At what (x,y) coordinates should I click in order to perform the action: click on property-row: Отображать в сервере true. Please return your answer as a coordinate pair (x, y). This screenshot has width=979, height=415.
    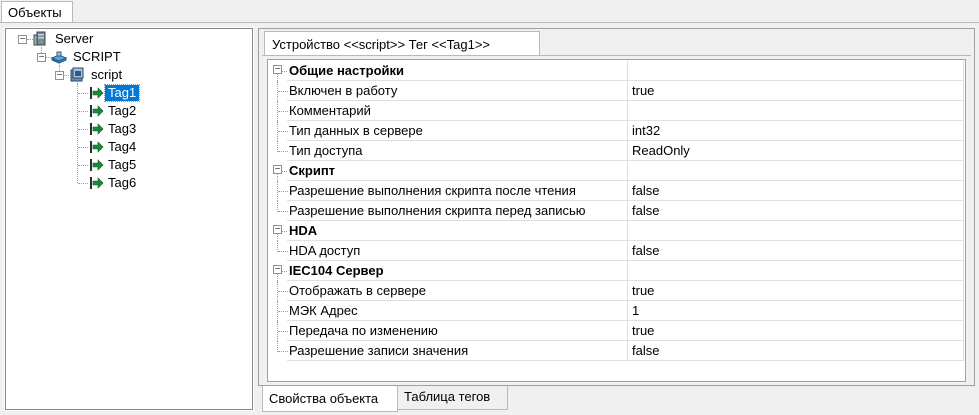
    Looking at the image, I should click on (616, 291).